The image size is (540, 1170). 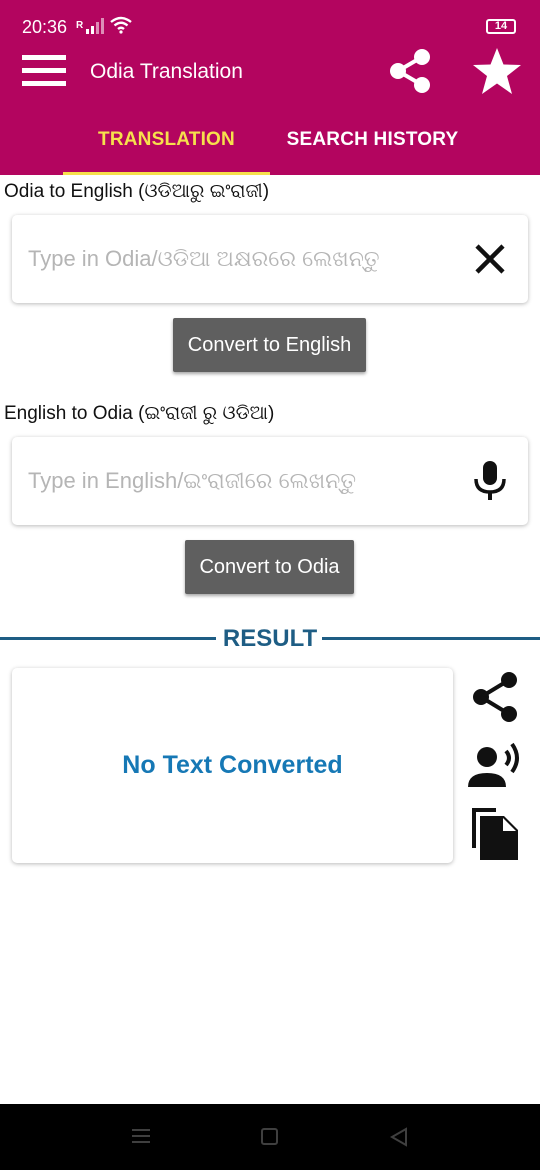 I want to click on result-card: No Text Converted, so click(x=232, y=765).